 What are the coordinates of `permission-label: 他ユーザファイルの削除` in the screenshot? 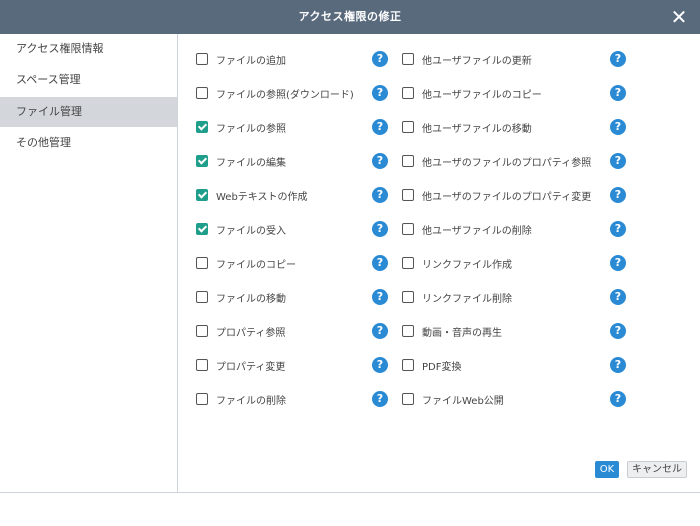 It's located at (477, 231).